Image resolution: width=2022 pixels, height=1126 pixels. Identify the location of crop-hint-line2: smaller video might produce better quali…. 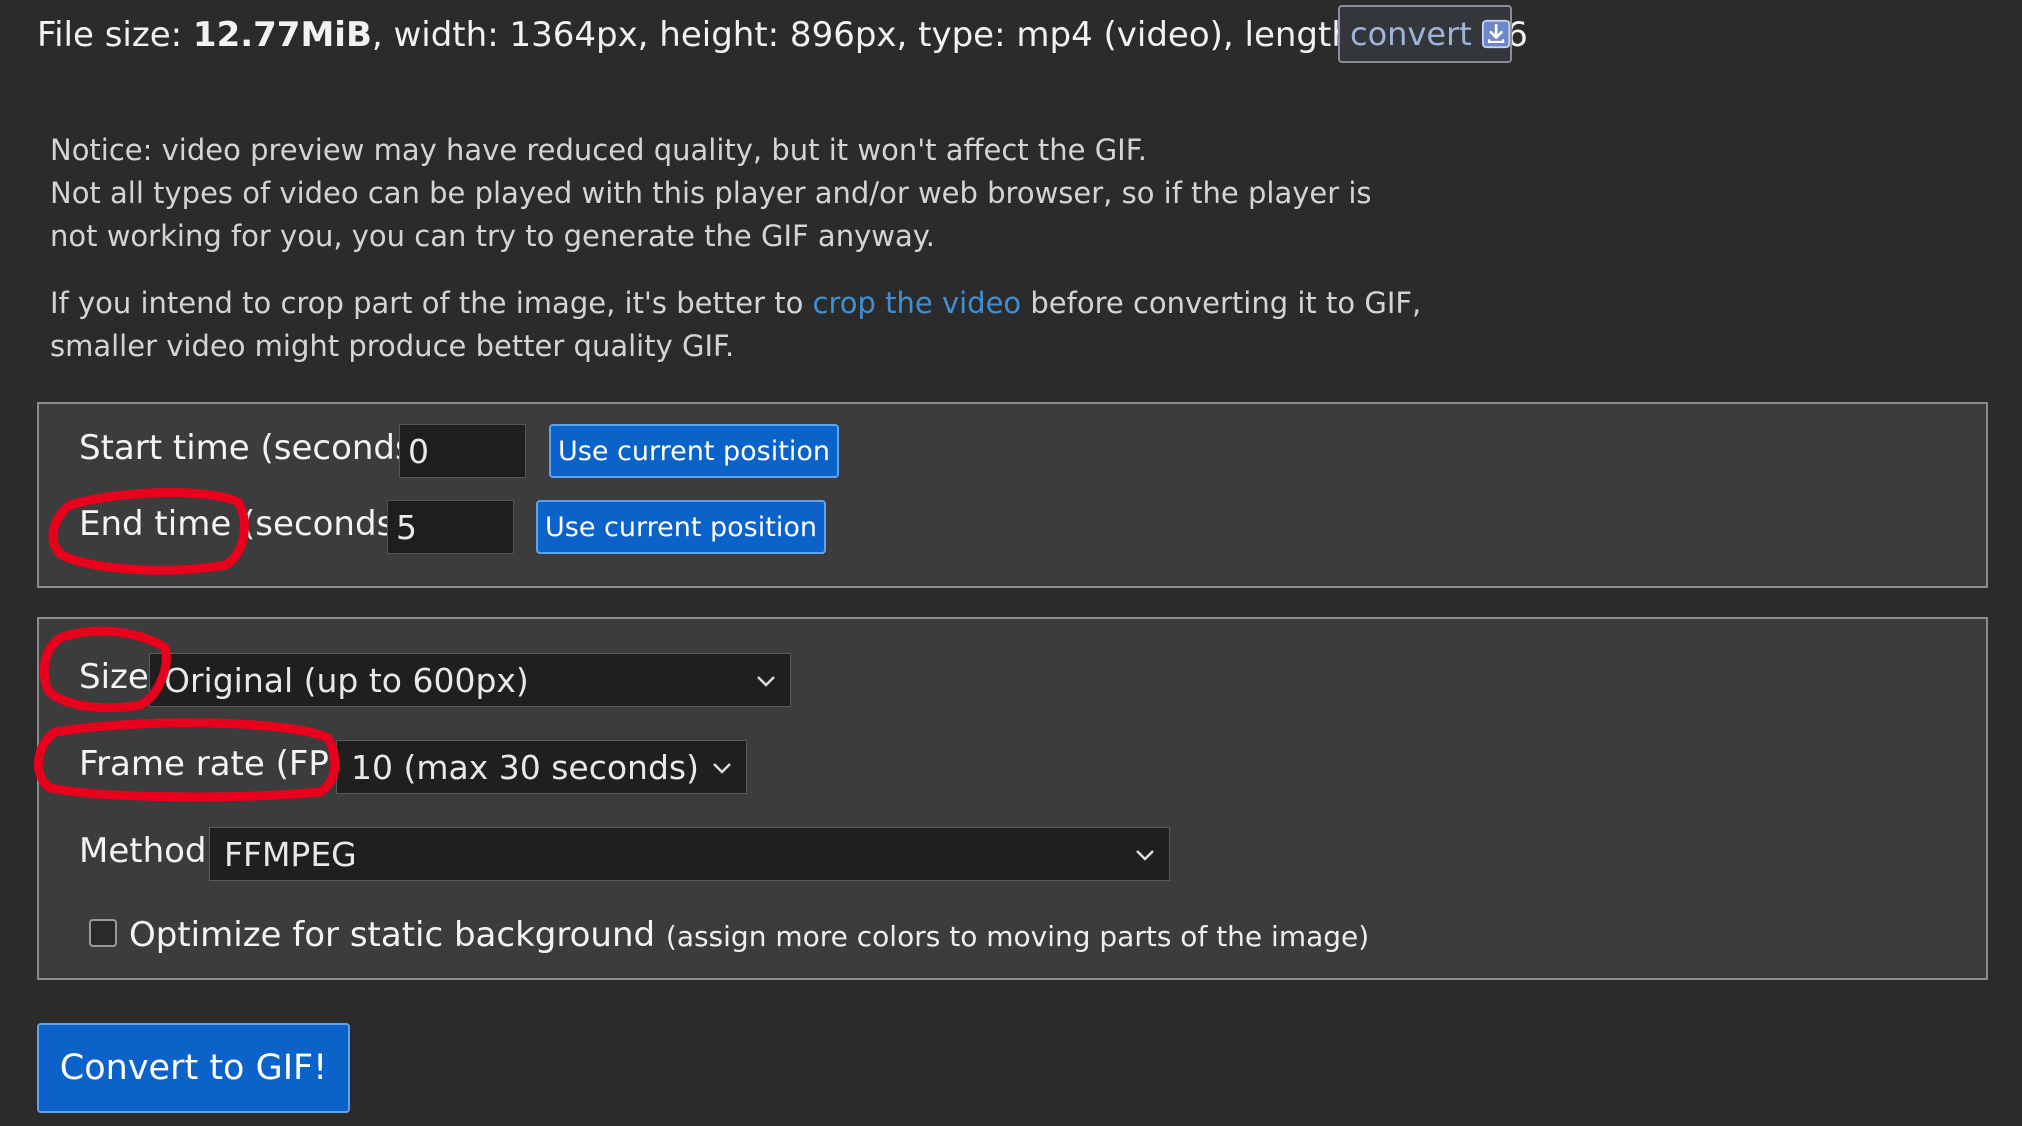
(392, 346).